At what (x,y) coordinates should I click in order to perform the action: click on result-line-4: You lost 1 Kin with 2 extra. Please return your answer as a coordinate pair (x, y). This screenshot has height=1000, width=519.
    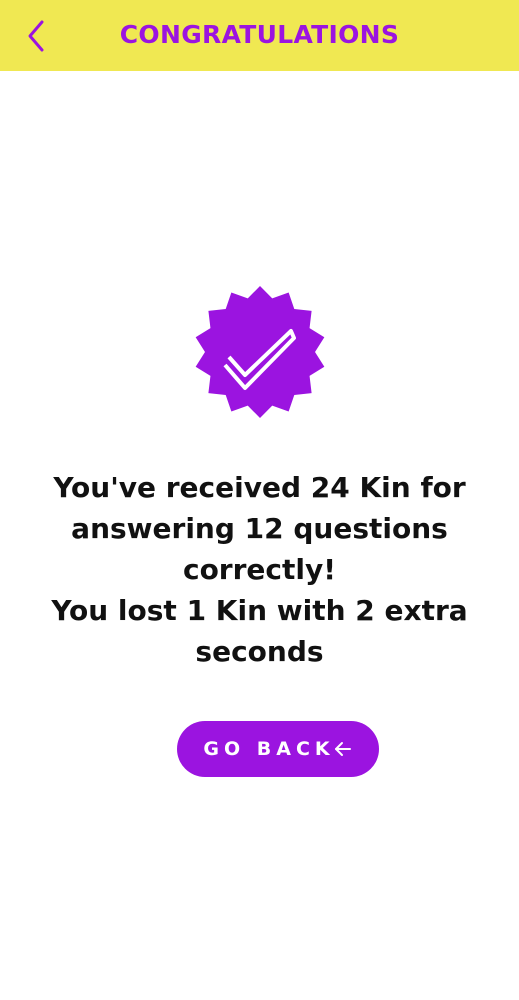
    Looking at the image, I should click on (259, 610).